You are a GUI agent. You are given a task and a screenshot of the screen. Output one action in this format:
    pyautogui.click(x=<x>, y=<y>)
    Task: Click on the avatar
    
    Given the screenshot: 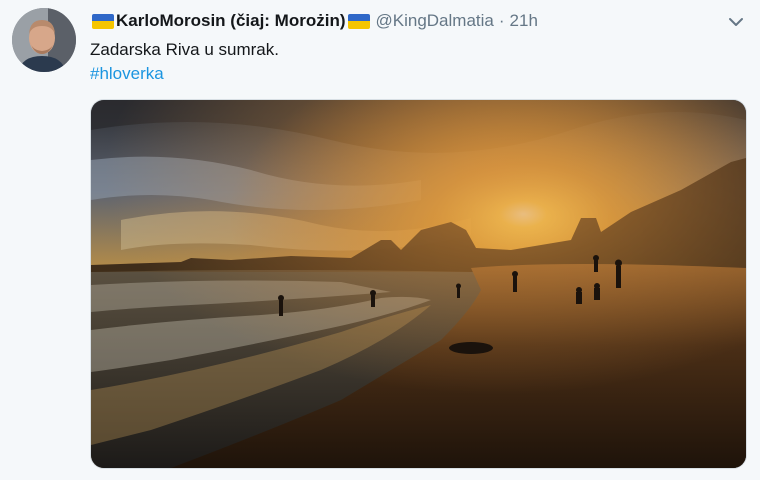 What is the action you would take?
    pyautogui.click(x=44, y=40)
    